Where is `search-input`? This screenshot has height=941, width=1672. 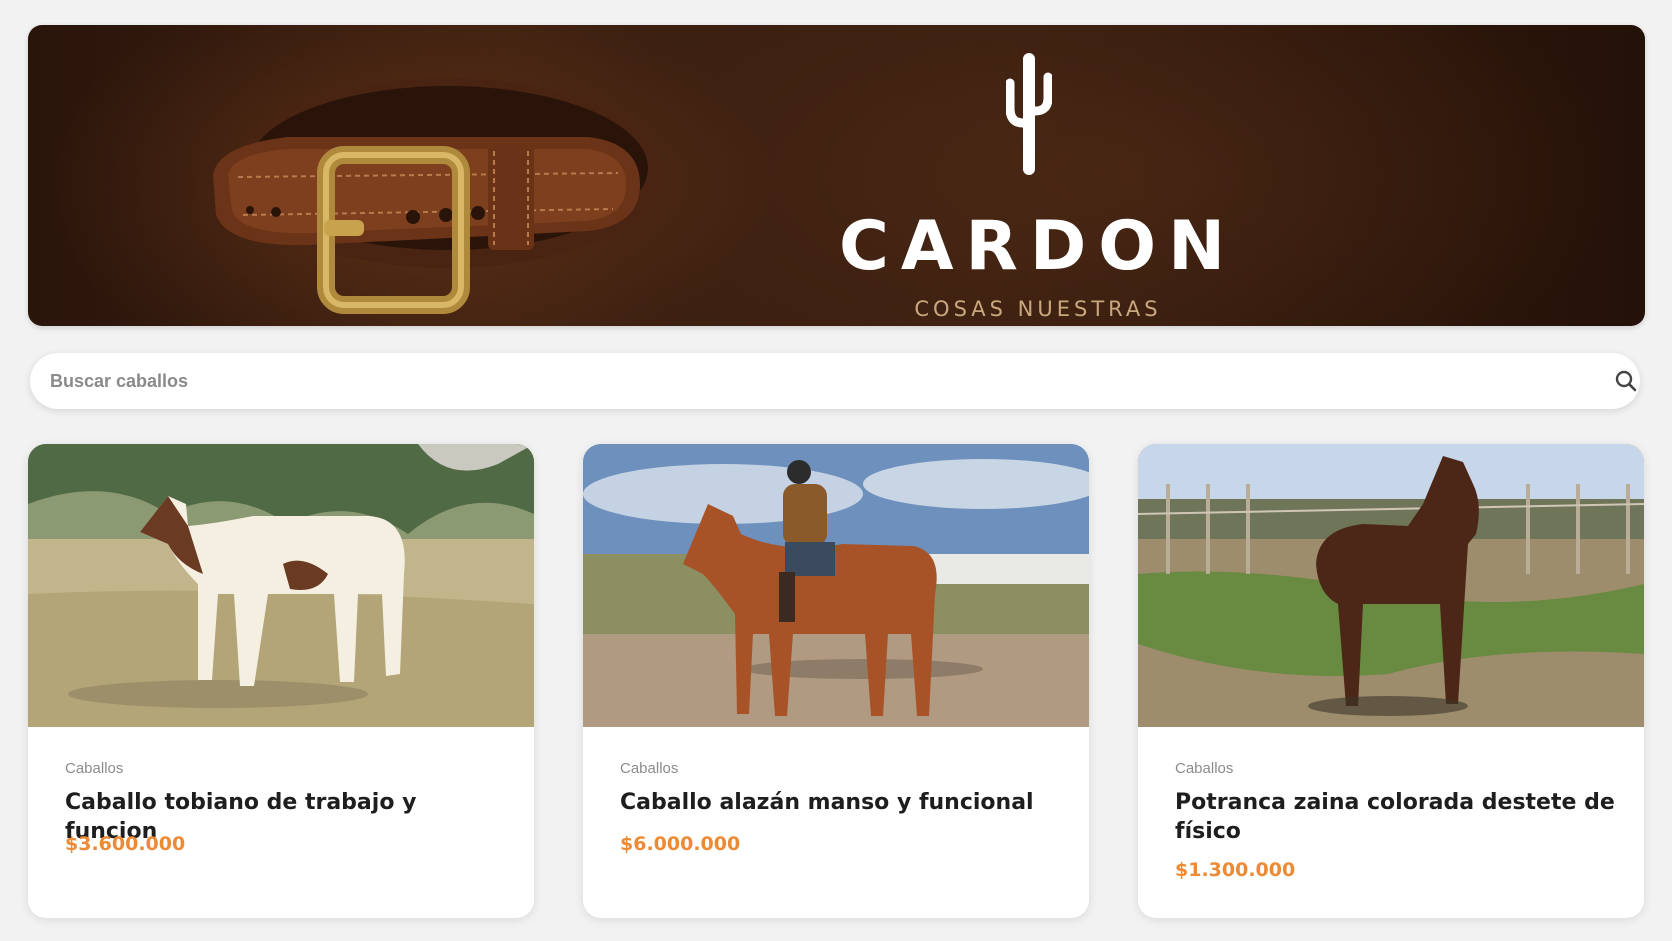
search-input is located at coordinates (800, 381).